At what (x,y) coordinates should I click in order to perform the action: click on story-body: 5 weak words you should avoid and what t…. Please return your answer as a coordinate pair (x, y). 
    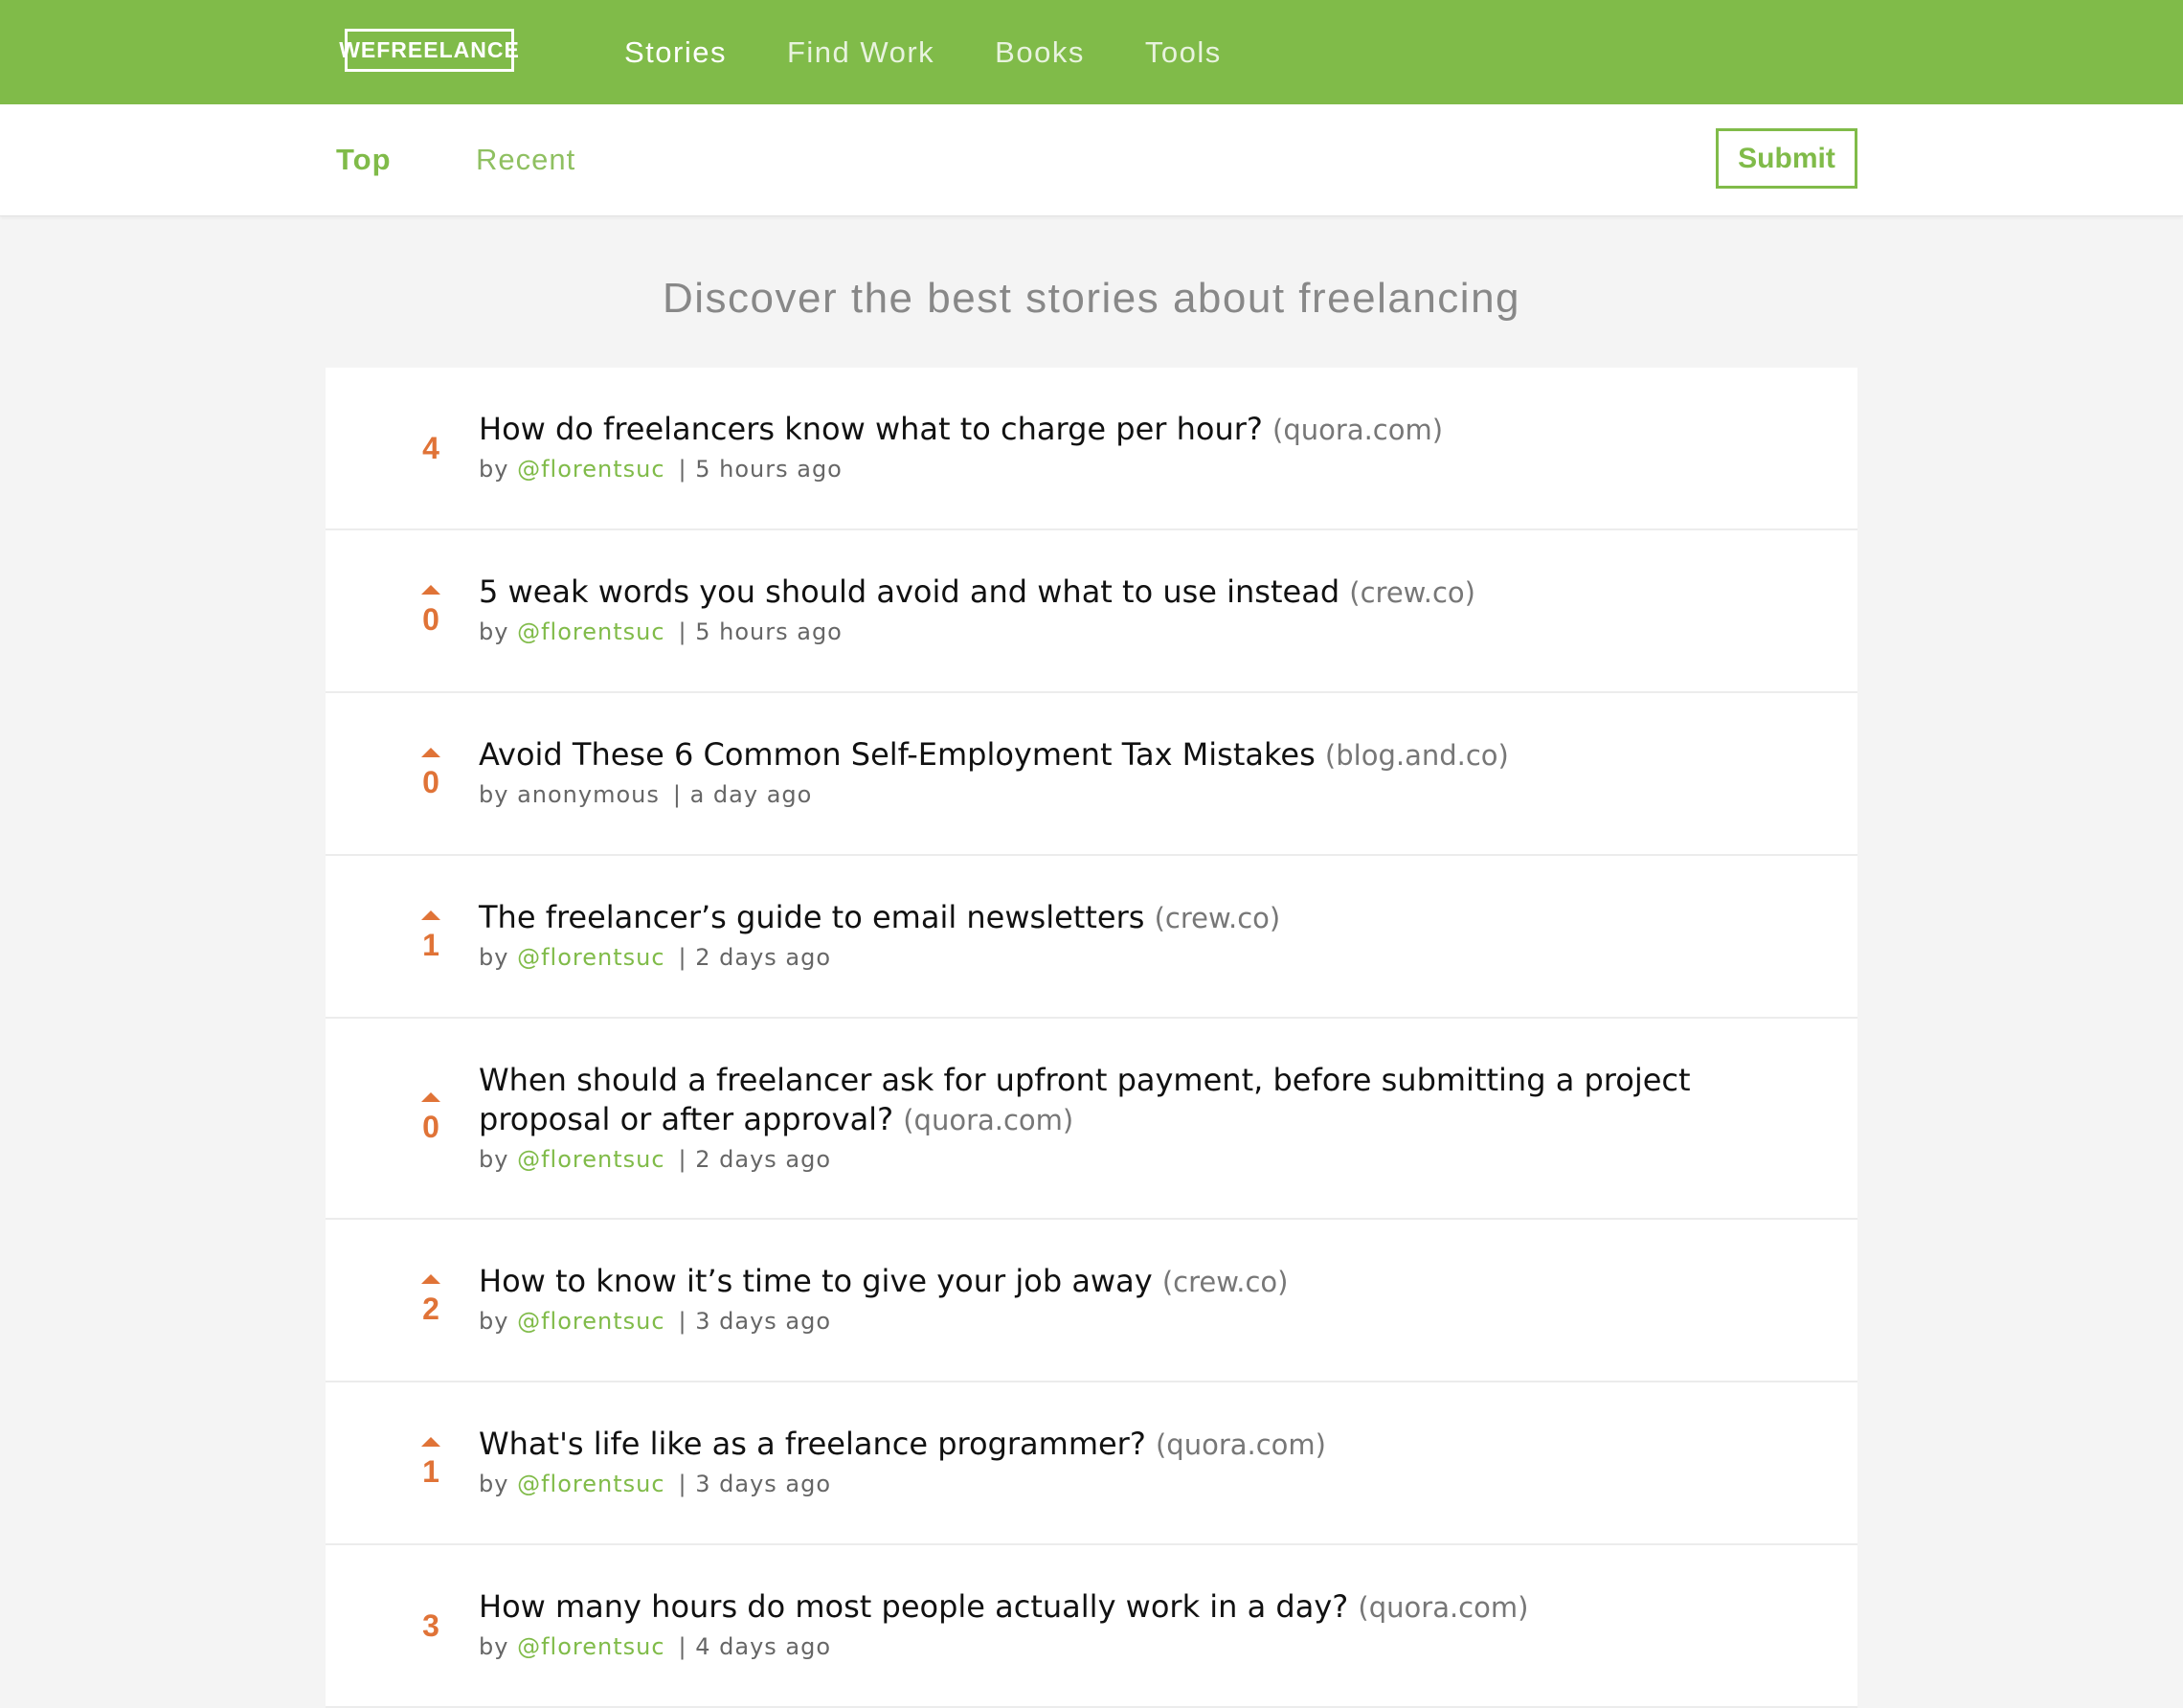
    Looking at the image, I should click on (1120, 610).